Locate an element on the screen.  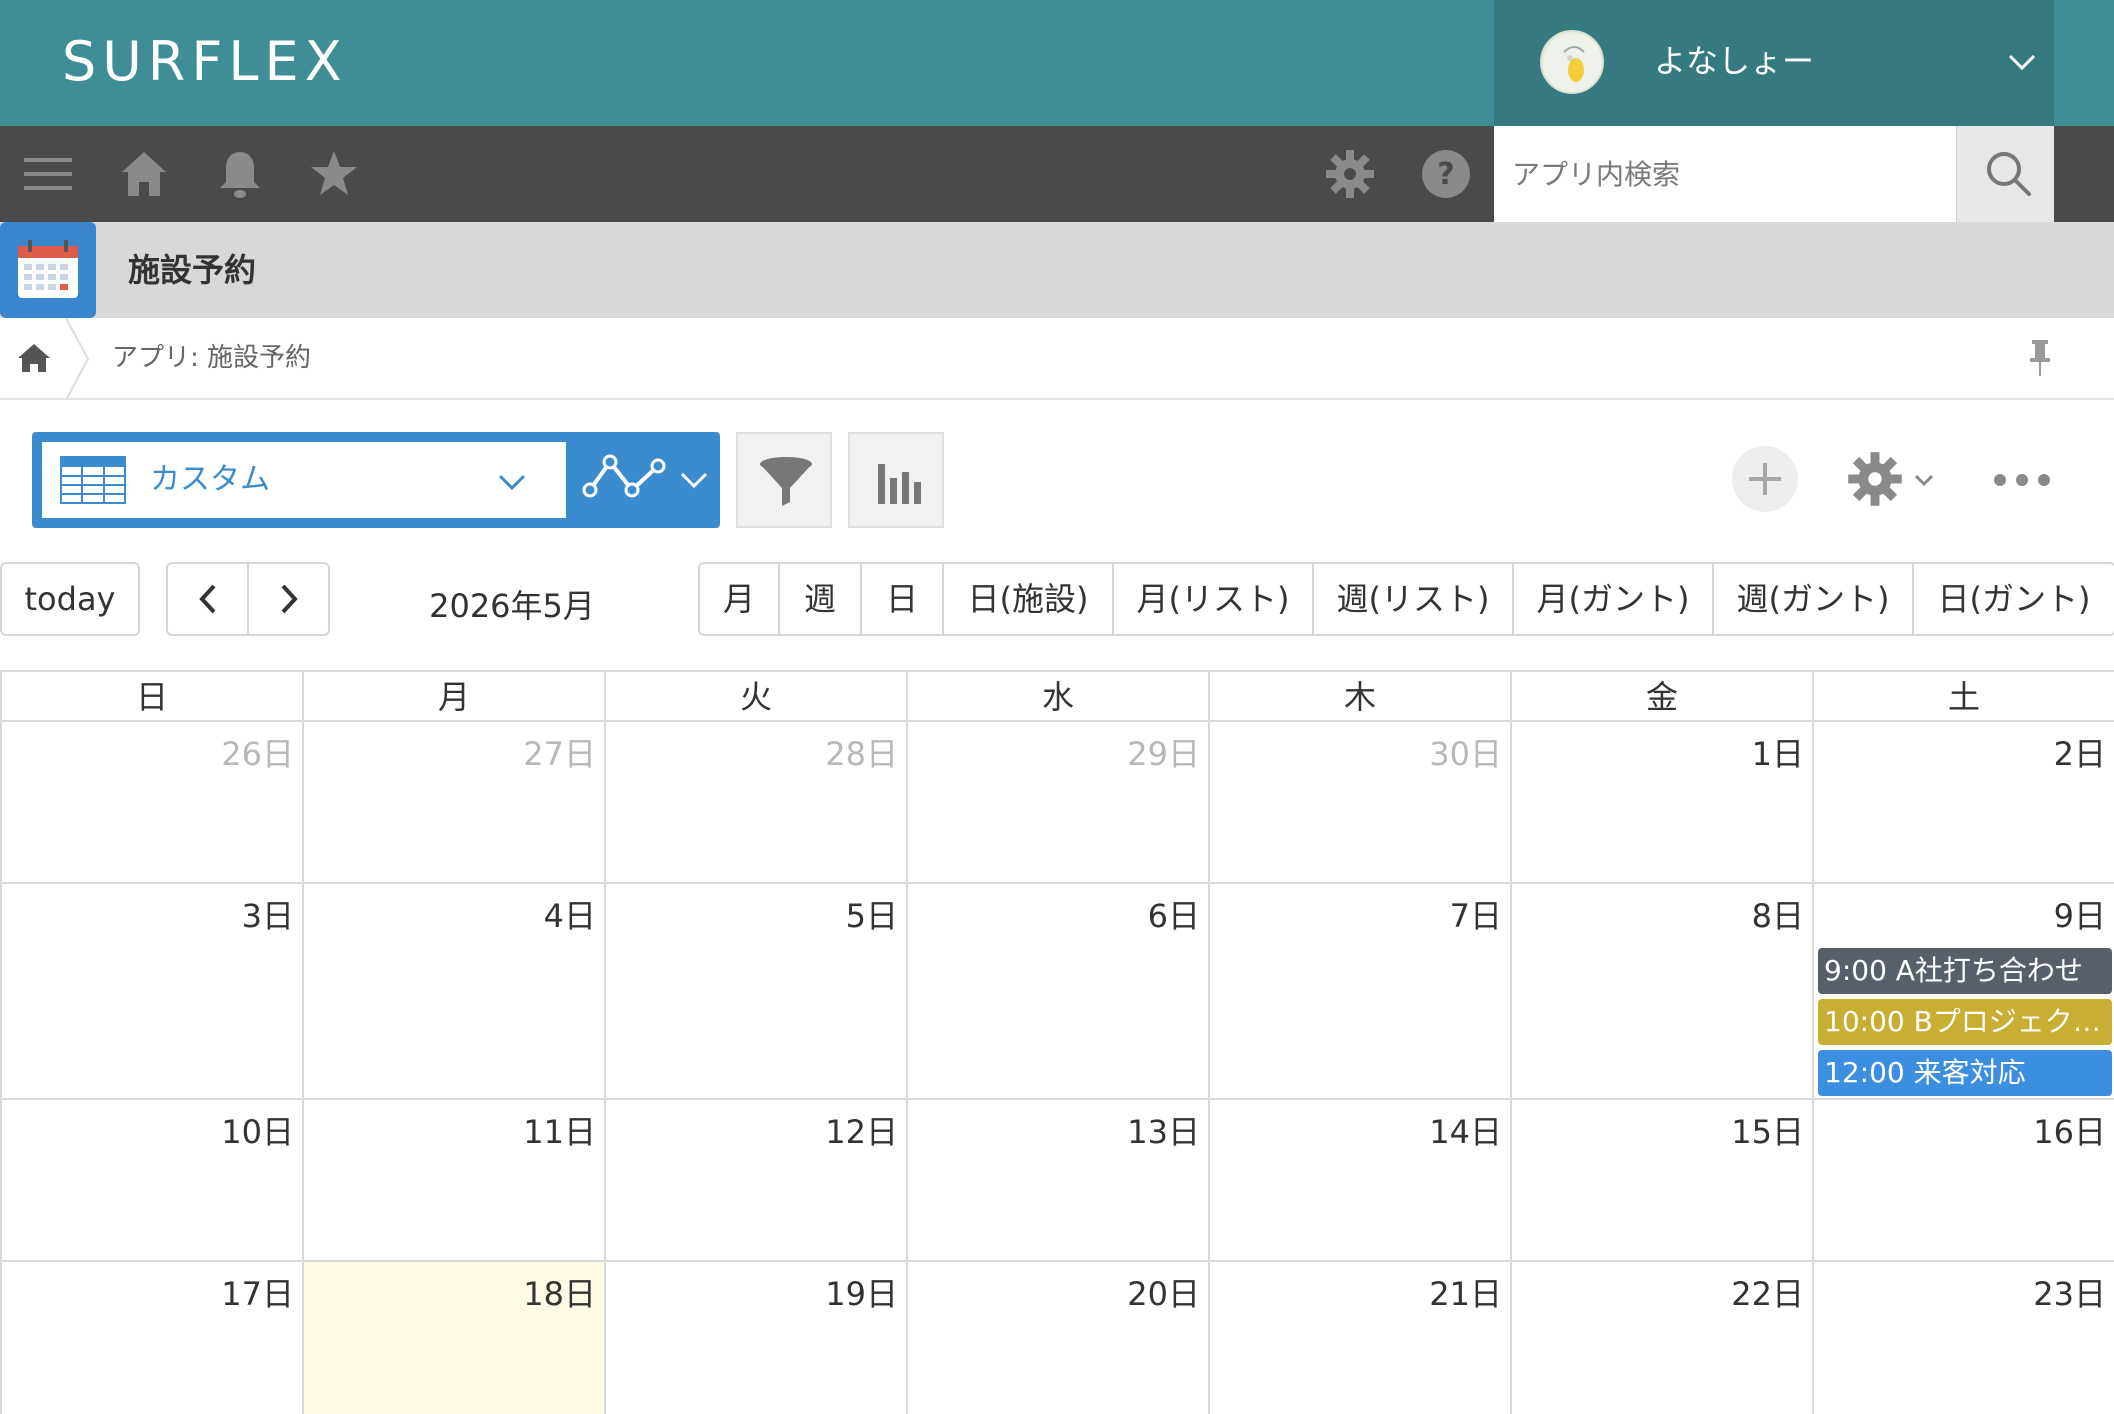
day-cell-today: 18日 is located at coordinates (453, 1338).